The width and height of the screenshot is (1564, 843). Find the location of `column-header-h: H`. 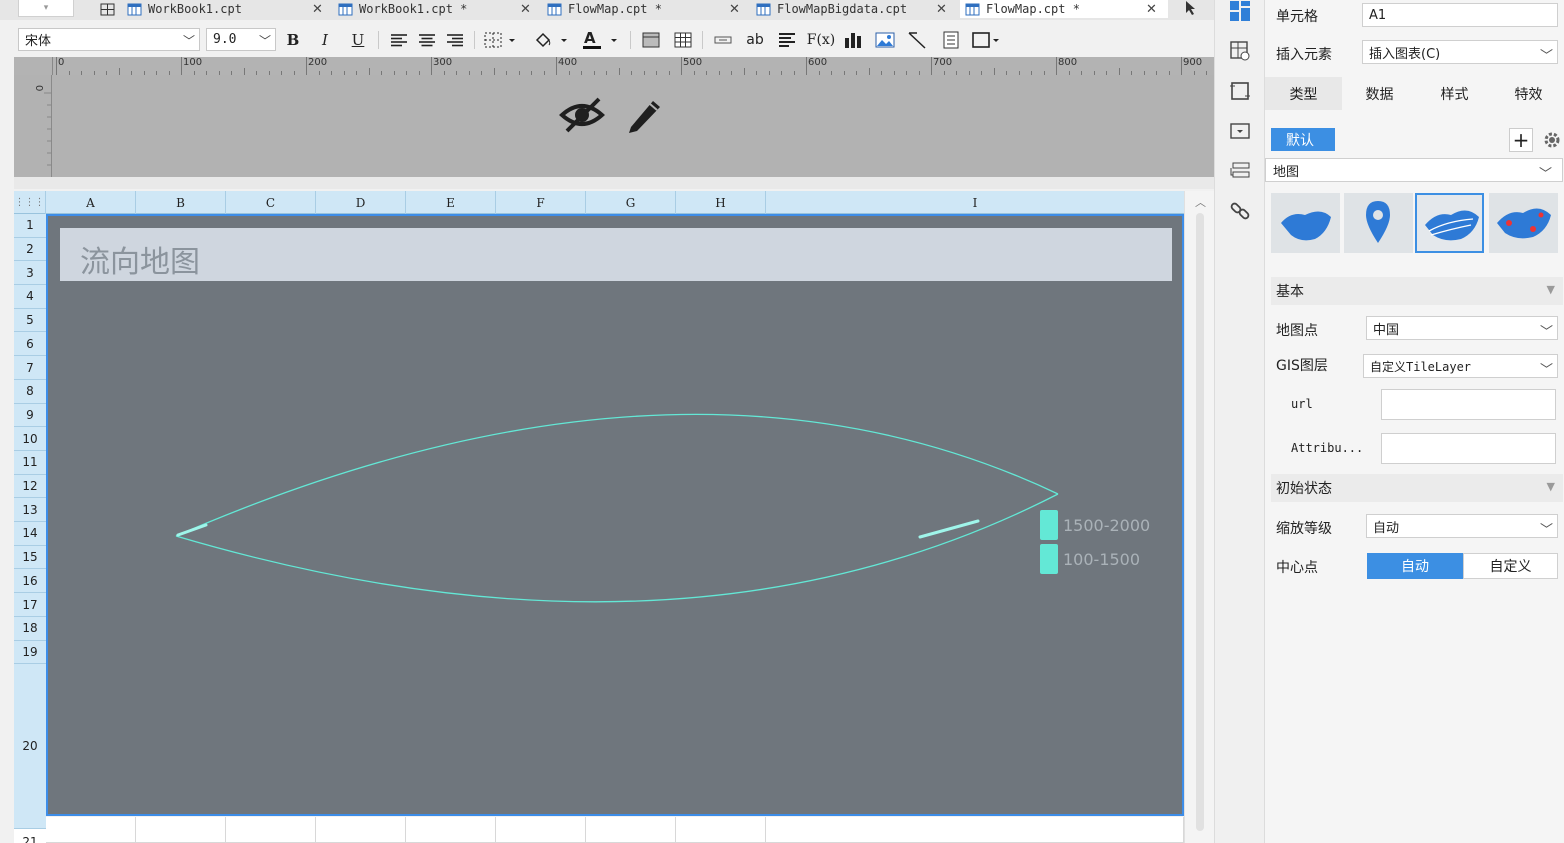

column-header-h: H is located at coordinates (721, 202).